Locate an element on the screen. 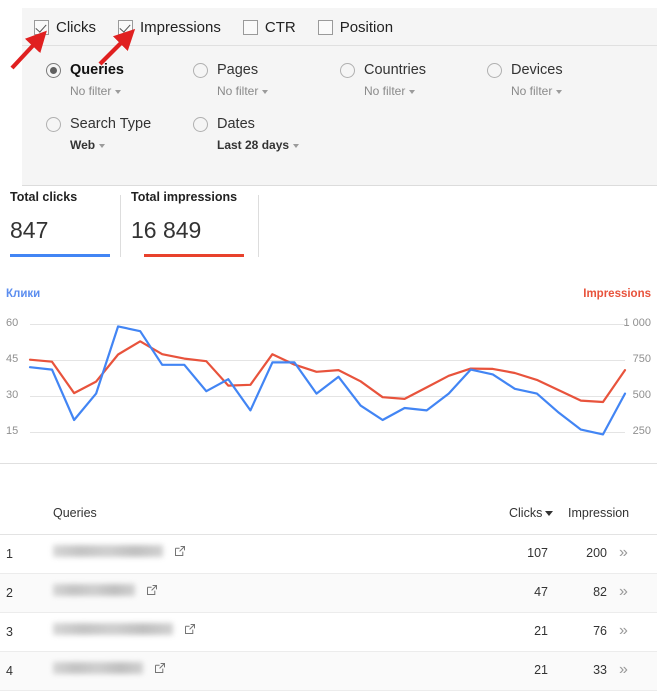  dimension-row-secondary: Search Type Web Dates Last 28 days is located at coordinates (193, 134).